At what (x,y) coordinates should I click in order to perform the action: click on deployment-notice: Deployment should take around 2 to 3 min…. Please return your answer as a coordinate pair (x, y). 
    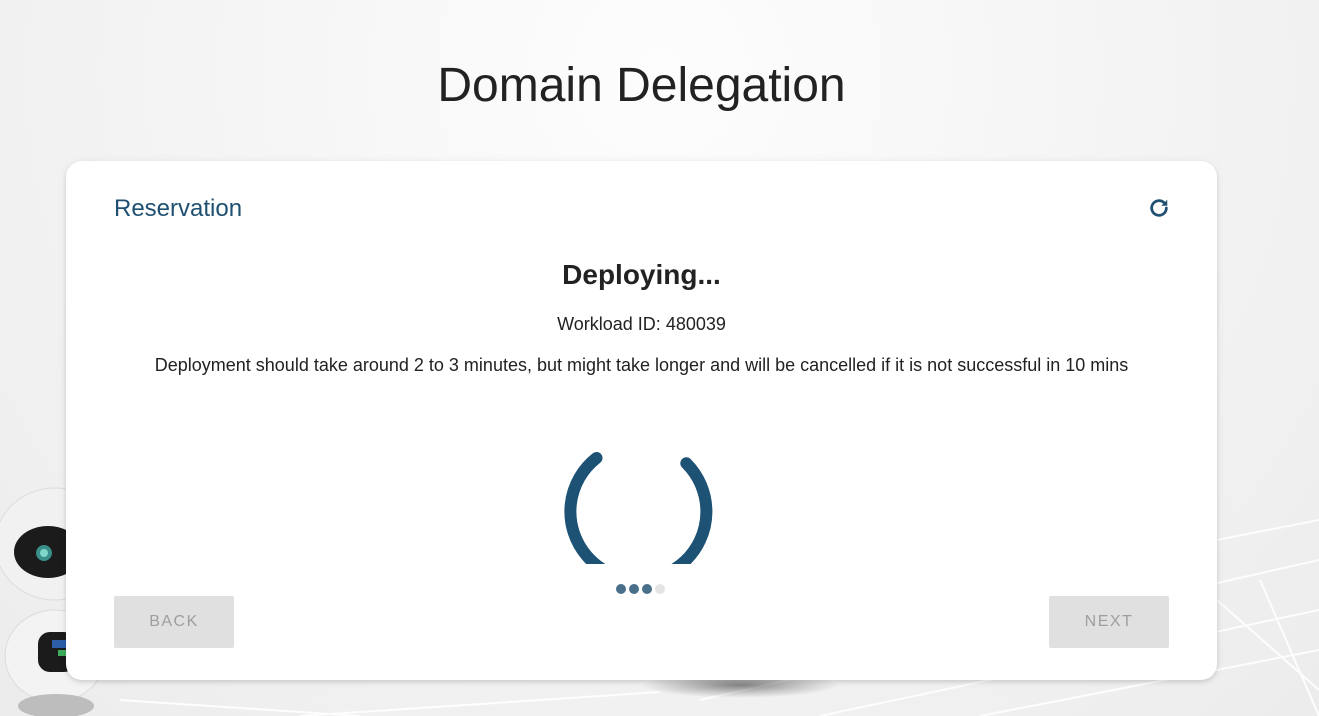
    Looking at the image, I should click on (641, 365).